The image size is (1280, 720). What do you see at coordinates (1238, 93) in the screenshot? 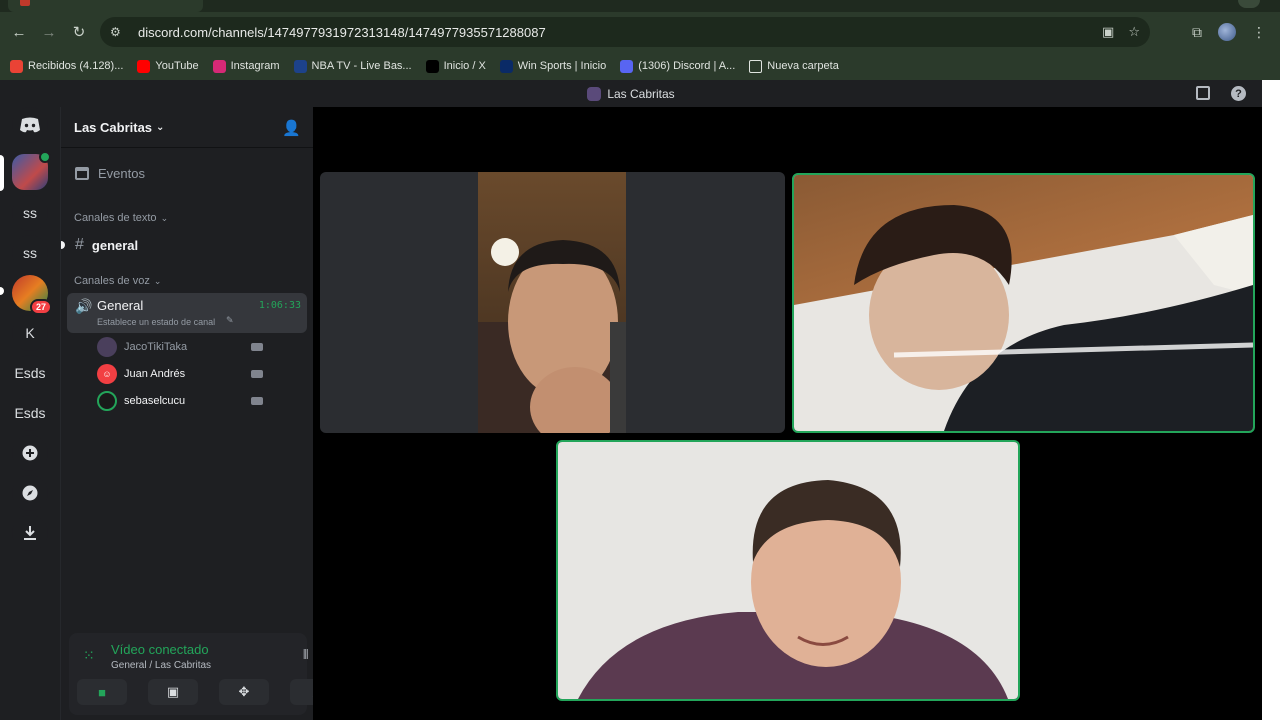
I see `help-icon: ?` at bounding box center [1238, 93].